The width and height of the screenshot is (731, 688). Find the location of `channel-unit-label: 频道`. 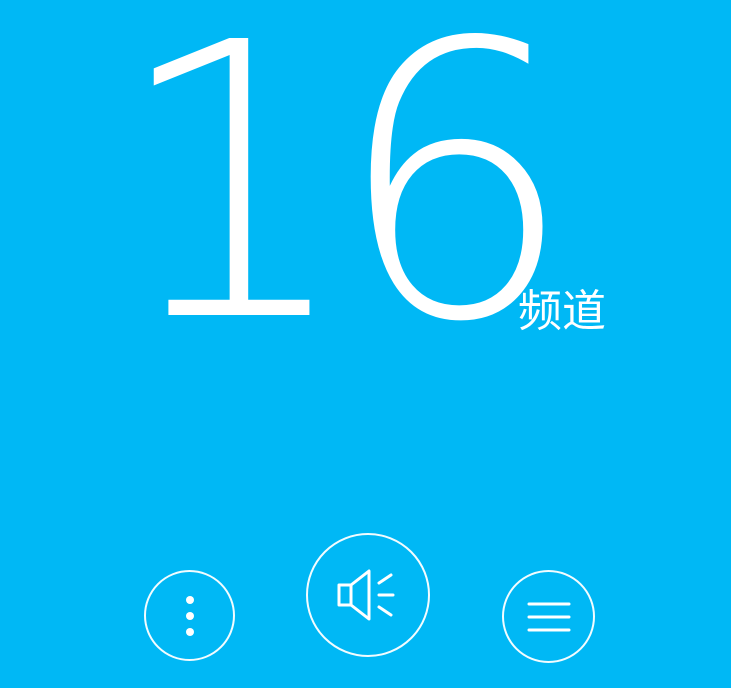

channel-unit-label: 频道 is located at coordinates (562, 311).